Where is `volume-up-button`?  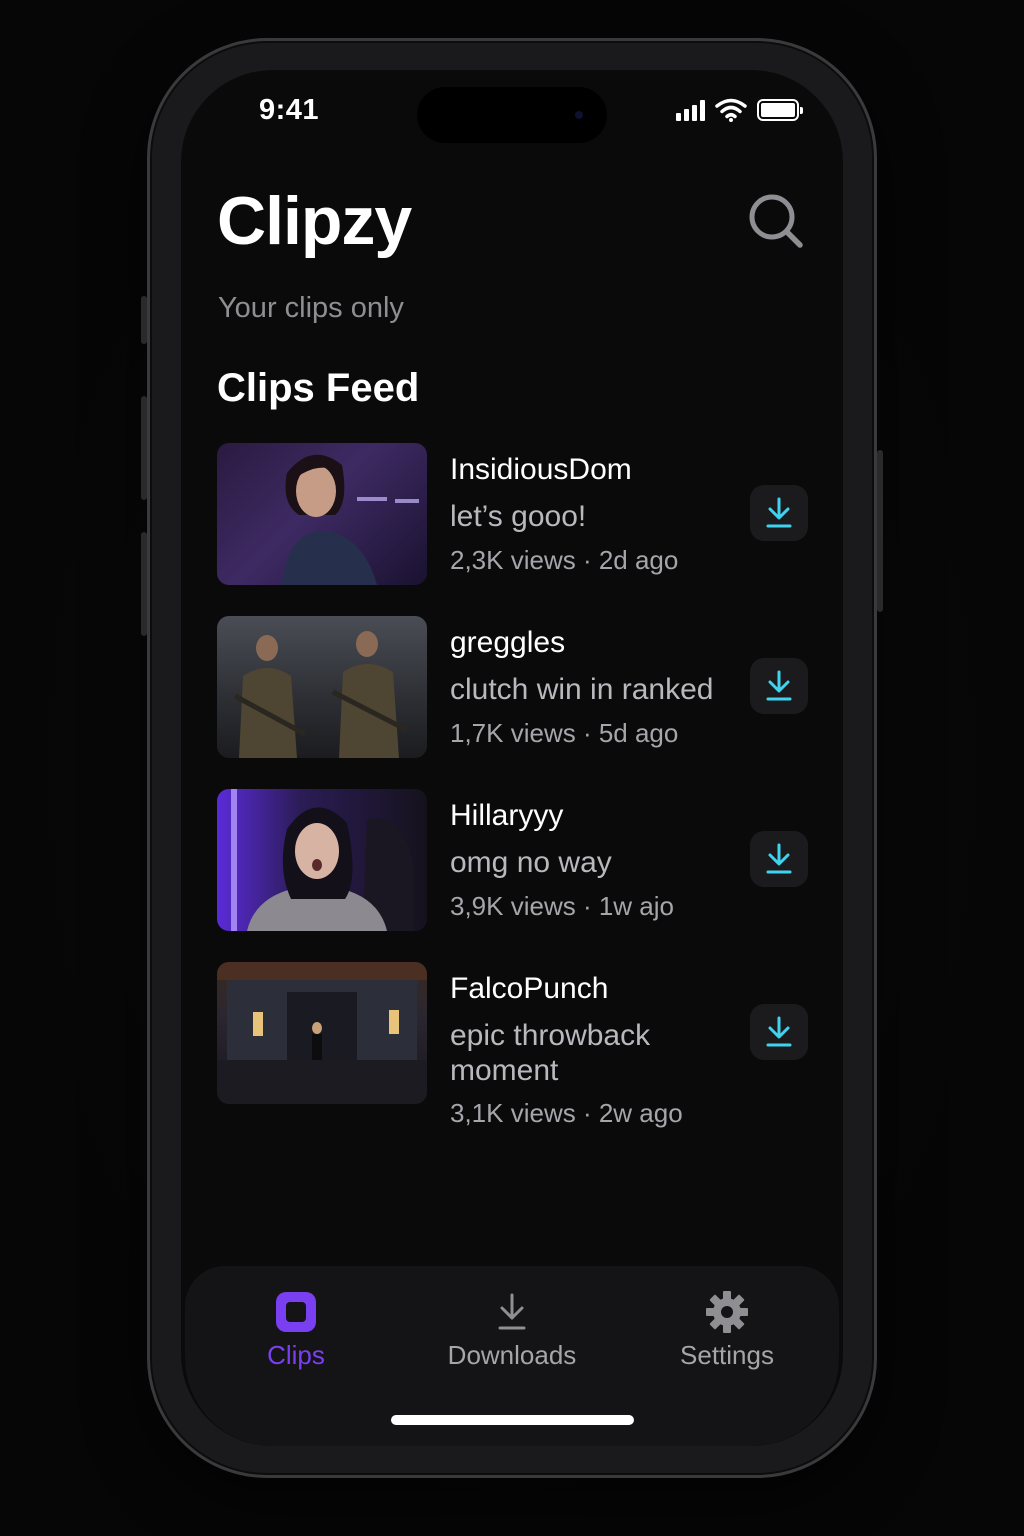 volume-up-button is located at coordinates (144, 448).